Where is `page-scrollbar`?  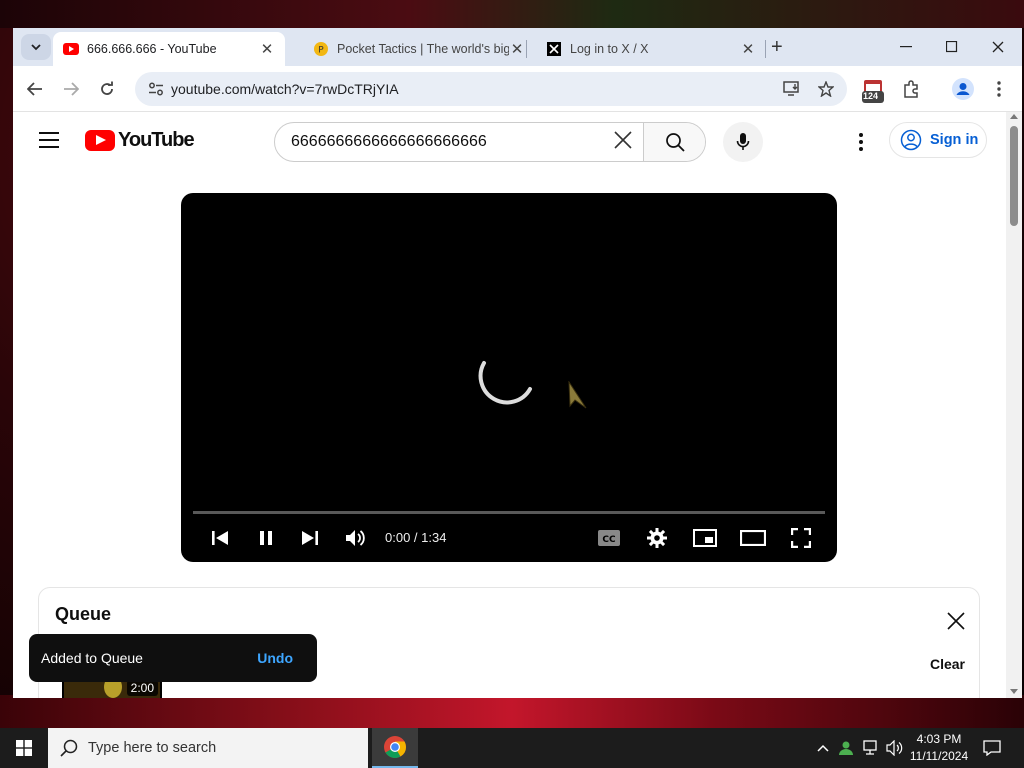 page-scrollbar is located at coordinates (1014, 405).